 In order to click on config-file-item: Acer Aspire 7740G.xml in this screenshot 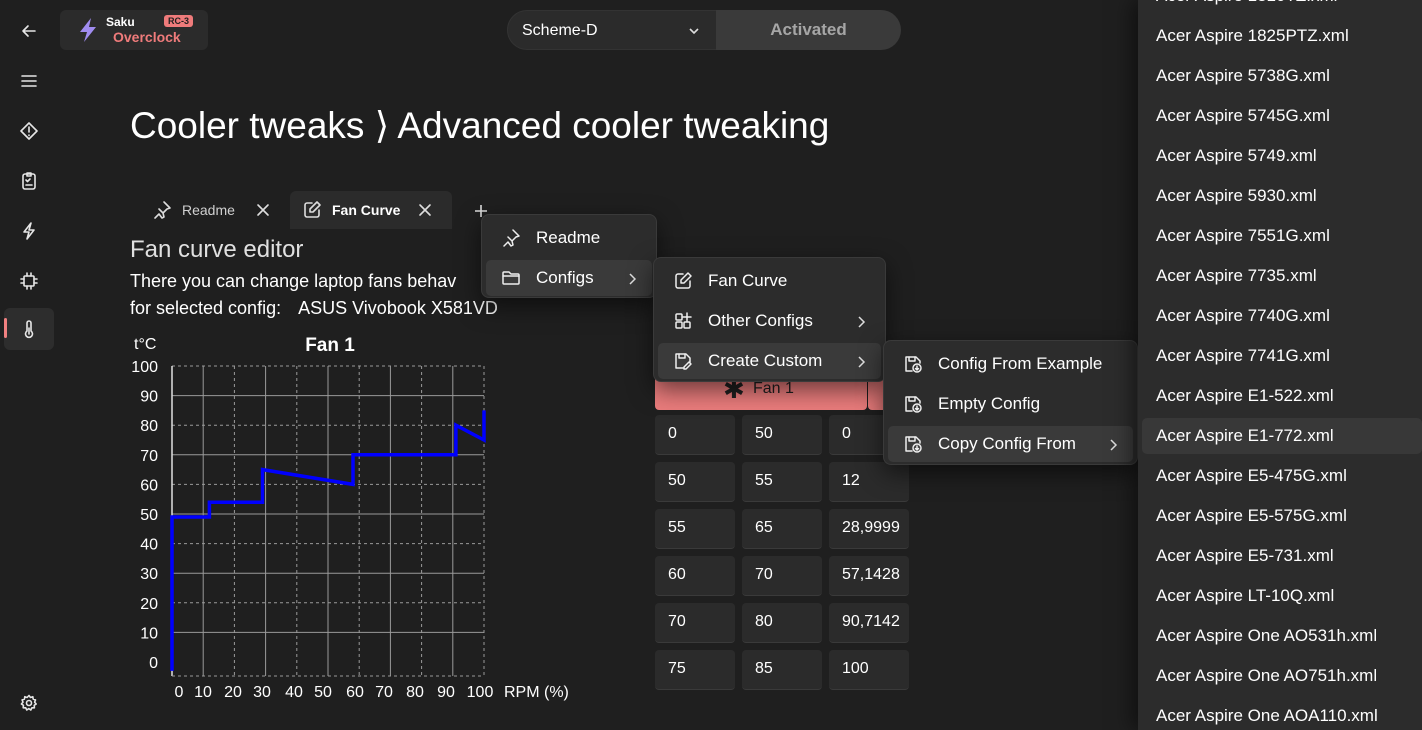, I will do `click(1282, 316)`.